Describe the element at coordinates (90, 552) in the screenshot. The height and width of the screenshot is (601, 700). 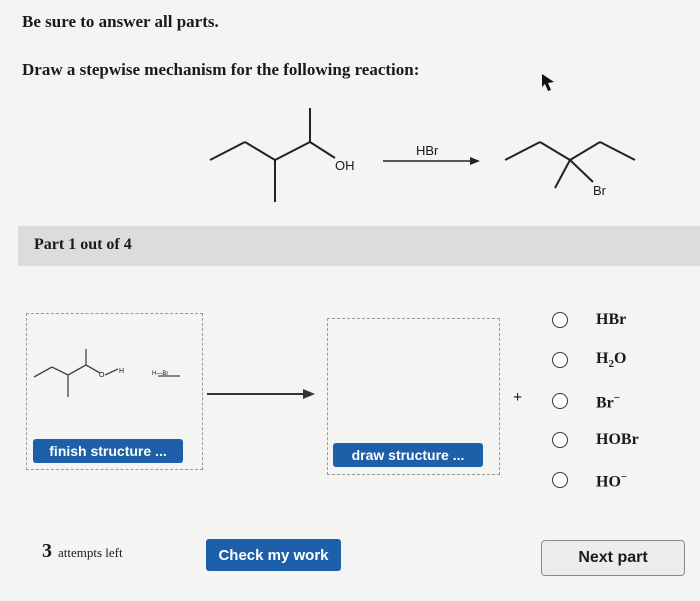
I see `attempts-text: attempts left` at that location.